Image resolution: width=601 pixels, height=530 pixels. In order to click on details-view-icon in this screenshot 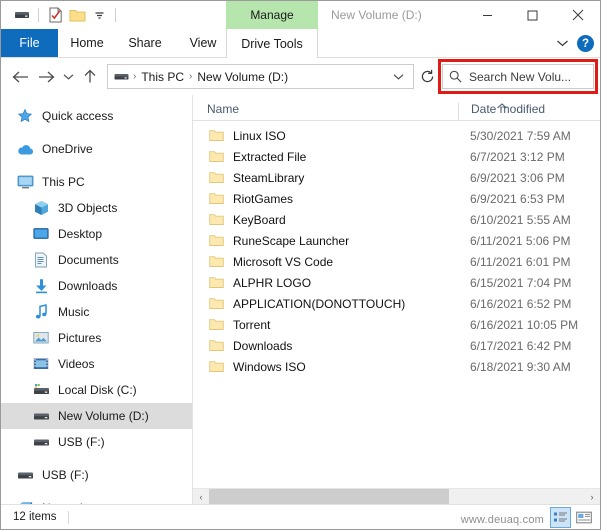, I will do `click(560, 517)`.